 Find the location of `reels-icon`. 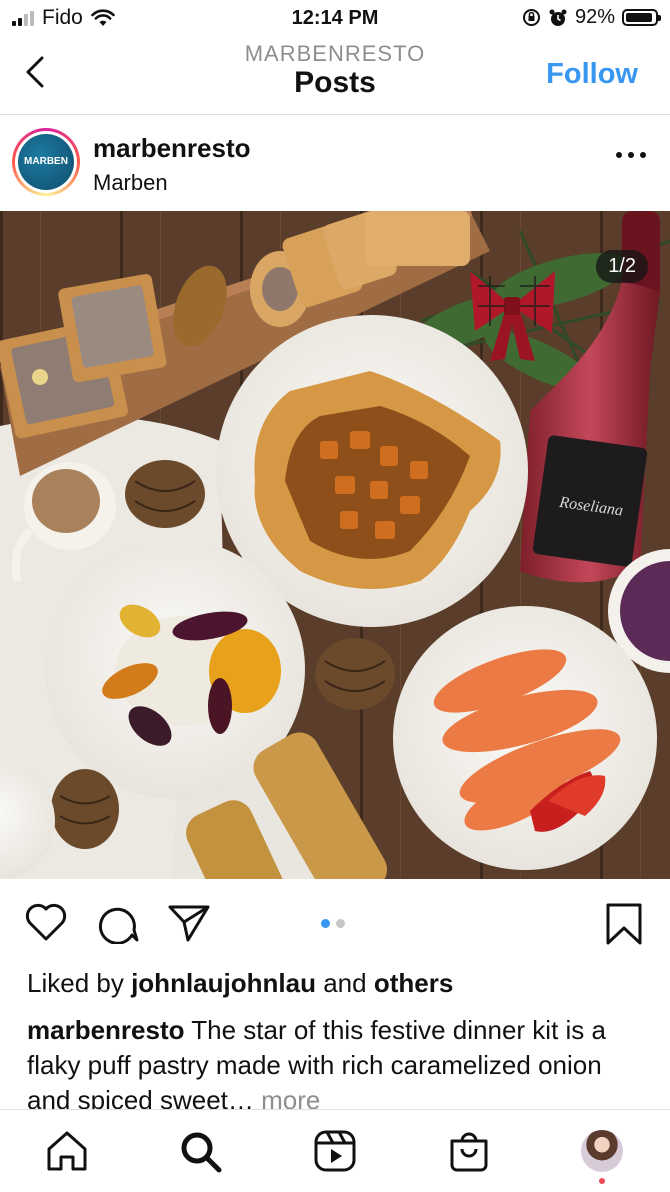

reels-icon is located at coordinates (335, 1151).